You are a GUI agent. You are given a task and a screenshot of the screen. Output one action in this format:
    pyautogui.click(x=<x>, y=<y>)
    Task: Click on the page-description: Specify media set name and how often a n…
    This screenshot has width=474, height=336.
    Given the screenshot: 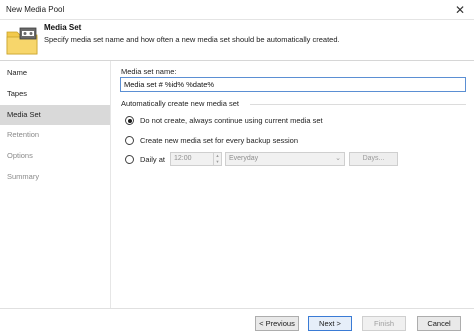 What is the action you would take?
    pyautogui.click(x=192, y=39)
    